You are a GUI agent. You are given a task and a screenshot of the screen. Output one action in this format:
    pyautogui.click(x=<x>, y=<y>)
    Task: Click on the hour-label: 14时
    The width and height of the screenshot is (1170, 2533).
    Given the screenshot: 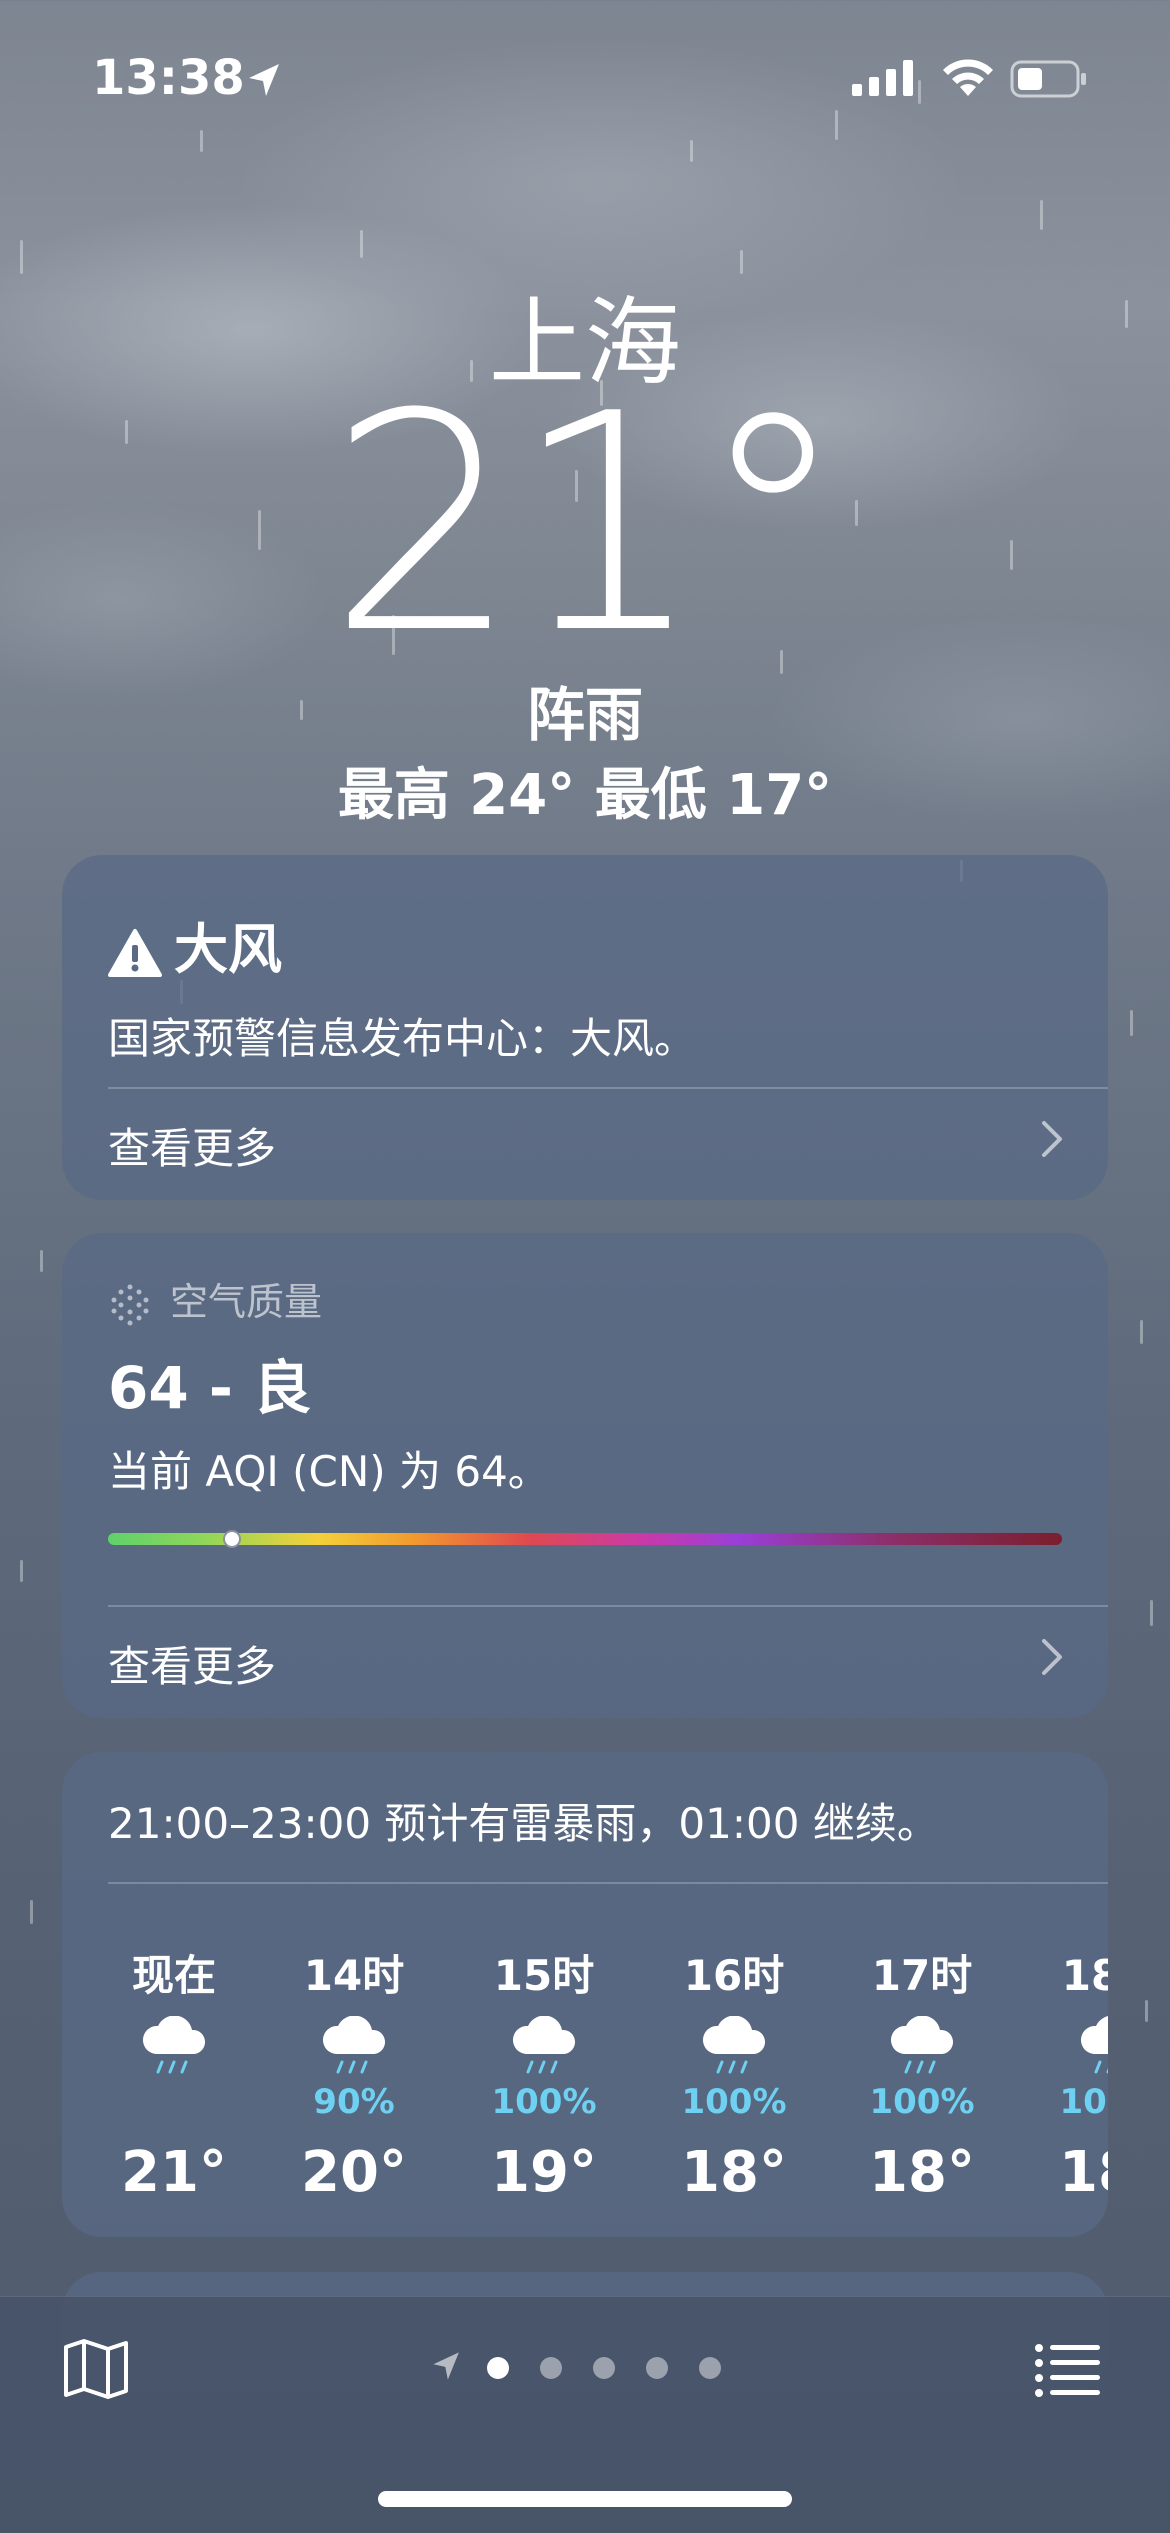 What is the action you would take?
    pyautogui.click(x=354, y=1975)
    